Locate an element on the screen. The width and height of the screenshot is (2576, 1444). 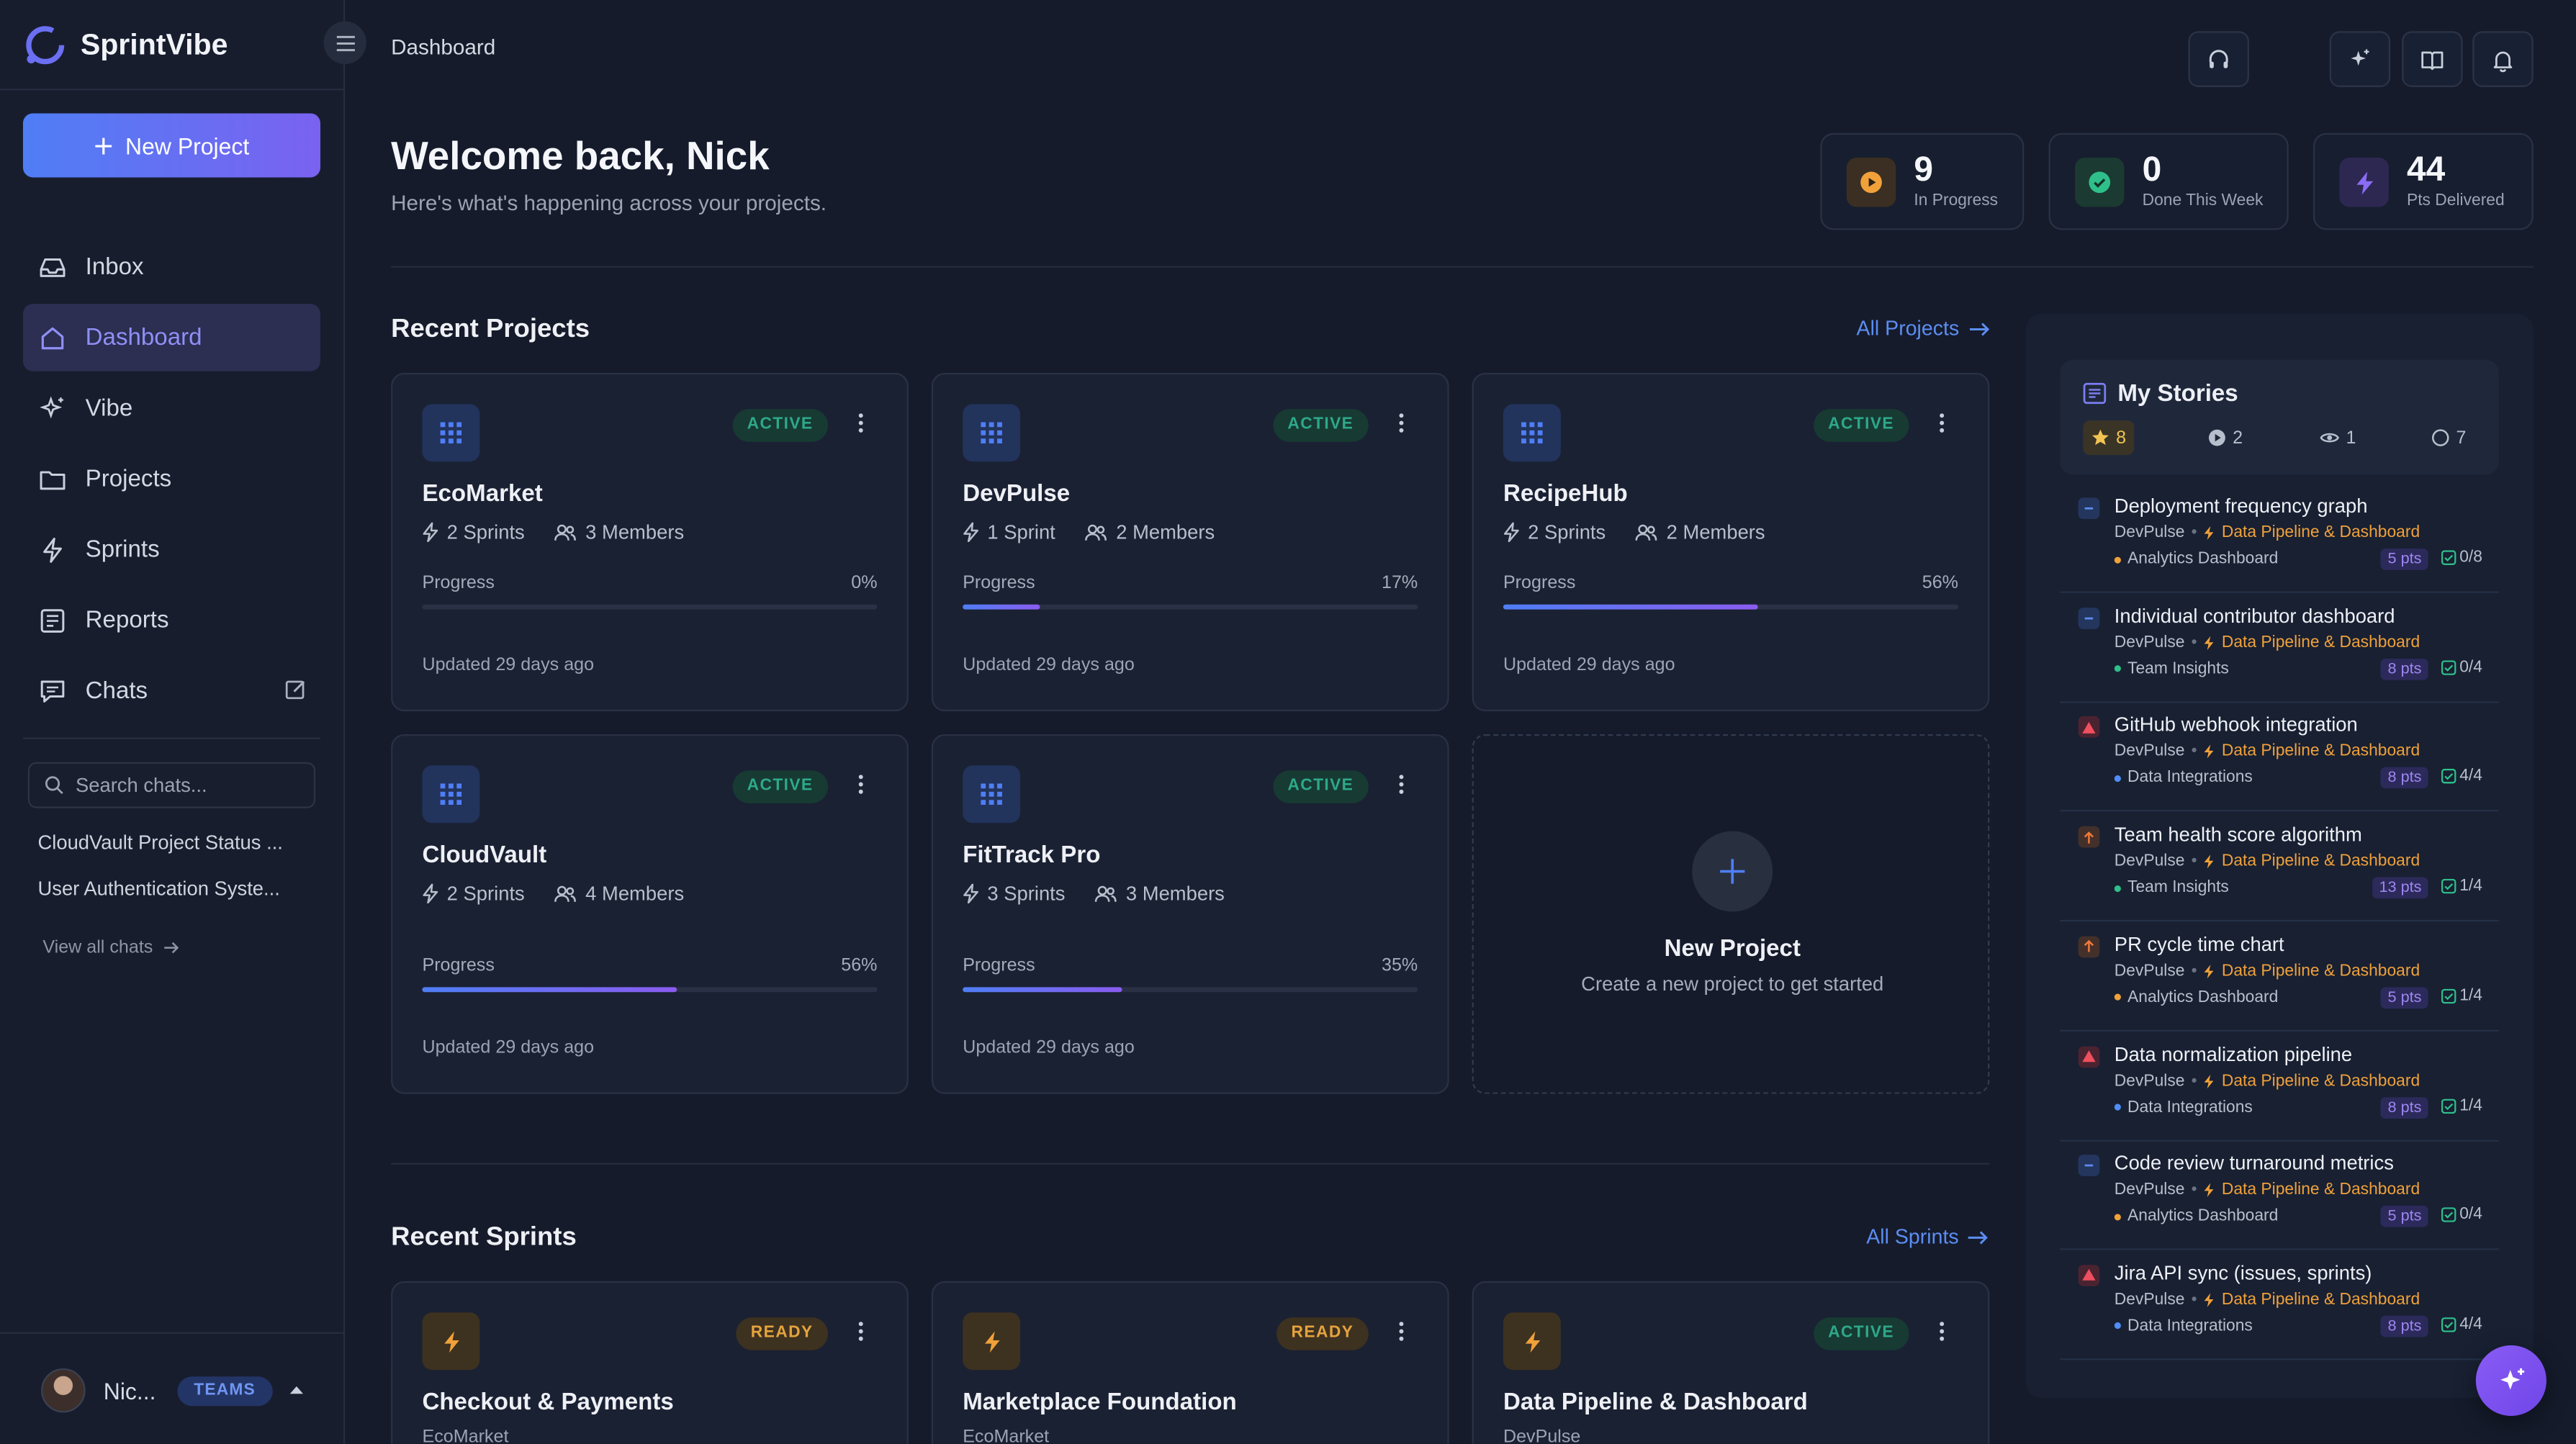
sprint-name: Marketplace Foundation is located at coordinates (1100, 1402).